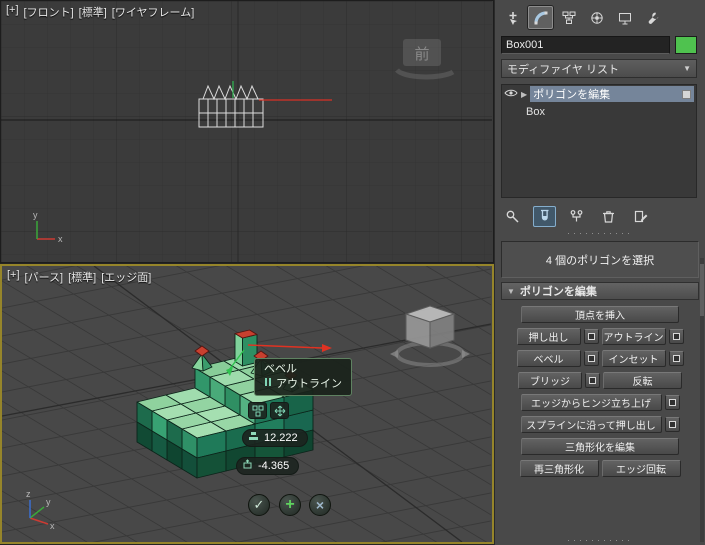 This screenshot has height=545, width=705. I want to click on caddy-bevel-type-group-button, so click(257, 410).